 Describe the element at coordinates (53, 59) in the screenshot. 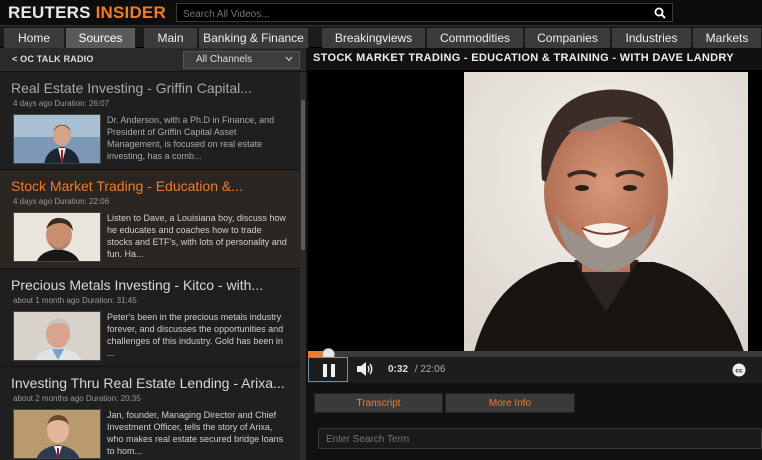

I see `back-to-channel-link: < OC TALK RADIO` at that location.